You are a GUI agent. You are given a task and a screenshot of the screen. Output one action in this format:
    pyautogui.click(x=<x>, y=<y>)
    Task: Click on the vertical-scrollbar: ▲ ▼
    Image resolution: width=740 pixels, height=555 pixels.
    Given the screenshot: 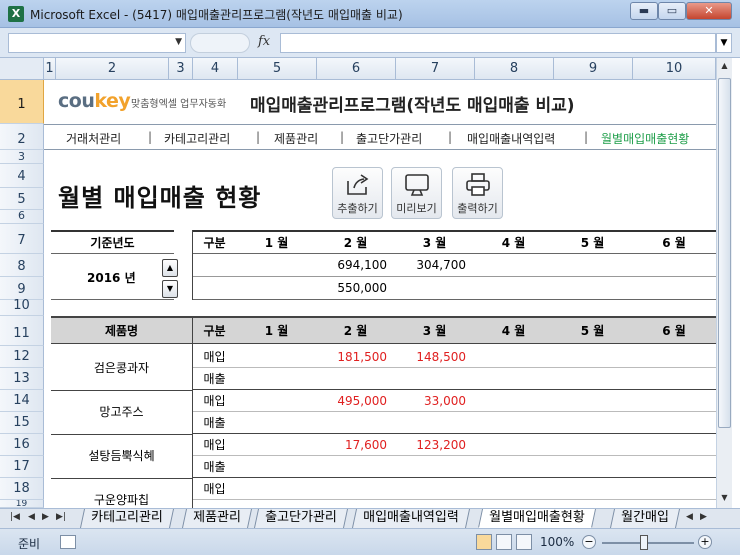 What is the action you would take?
    pyautogui.click(x=724, y=283)
    